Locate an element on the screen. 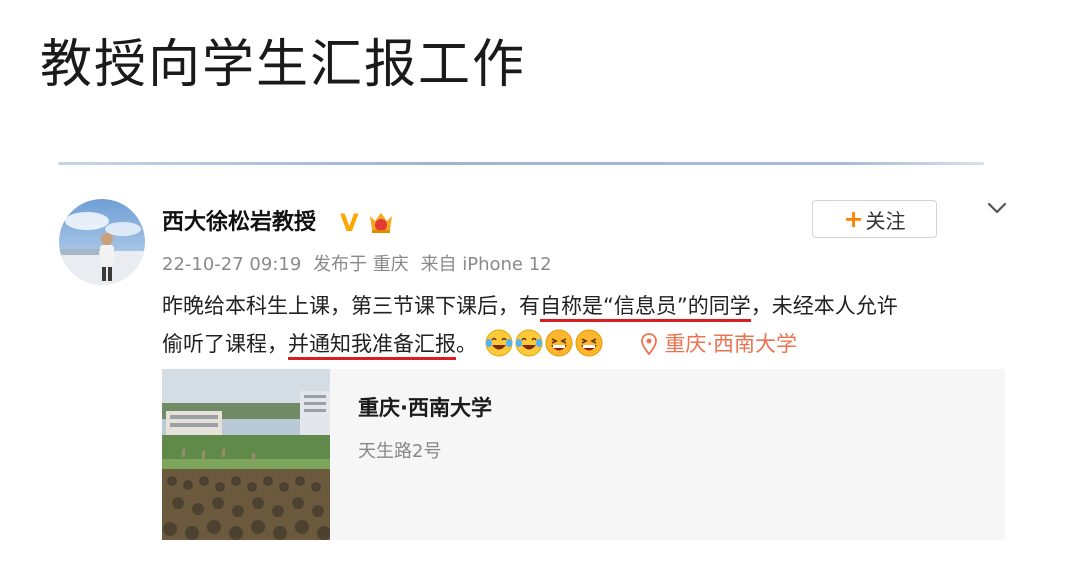 This screenshot has height=561, width=1080. post-time: 22-10-27 09:19 is located at coordinates (231, 264).